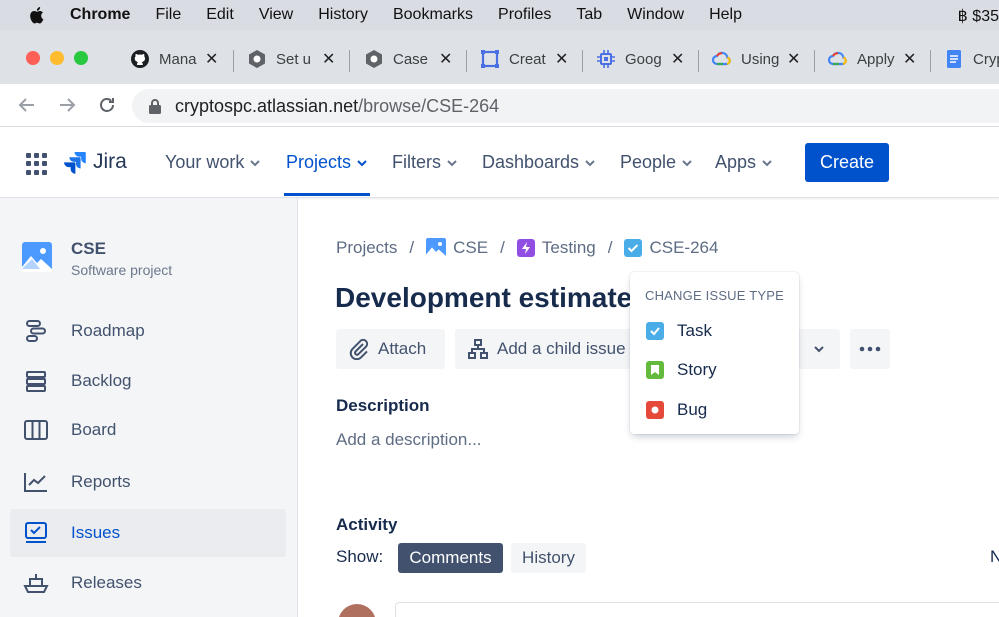 The width and height of the screenshot is (999, 617). What do you see at coordinates (429, 106) in the screenshot?
I see `url-path: /browse/CSE-264` at bounding box center [429, 106].